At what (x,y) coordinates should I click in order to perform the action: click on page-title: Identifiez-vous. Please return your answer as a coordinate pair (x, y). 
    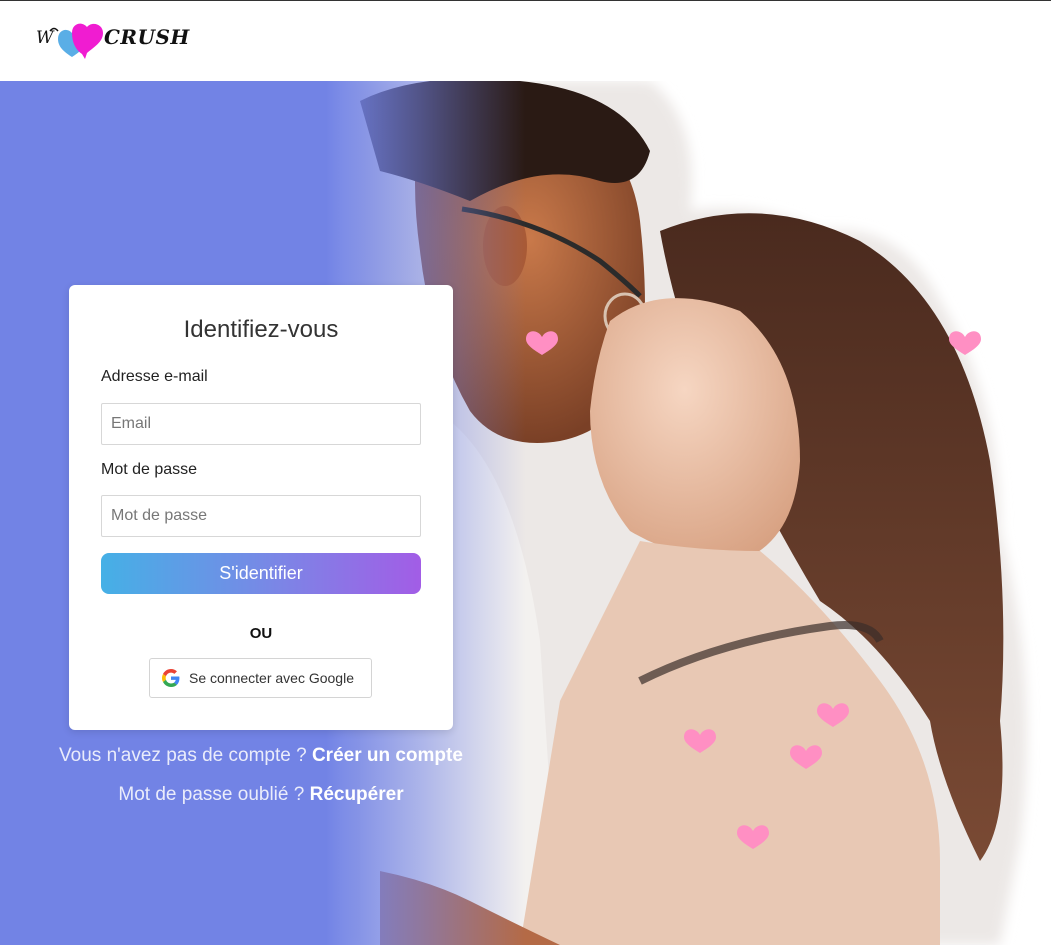
    Looking at the image, I should click on (261, 329).